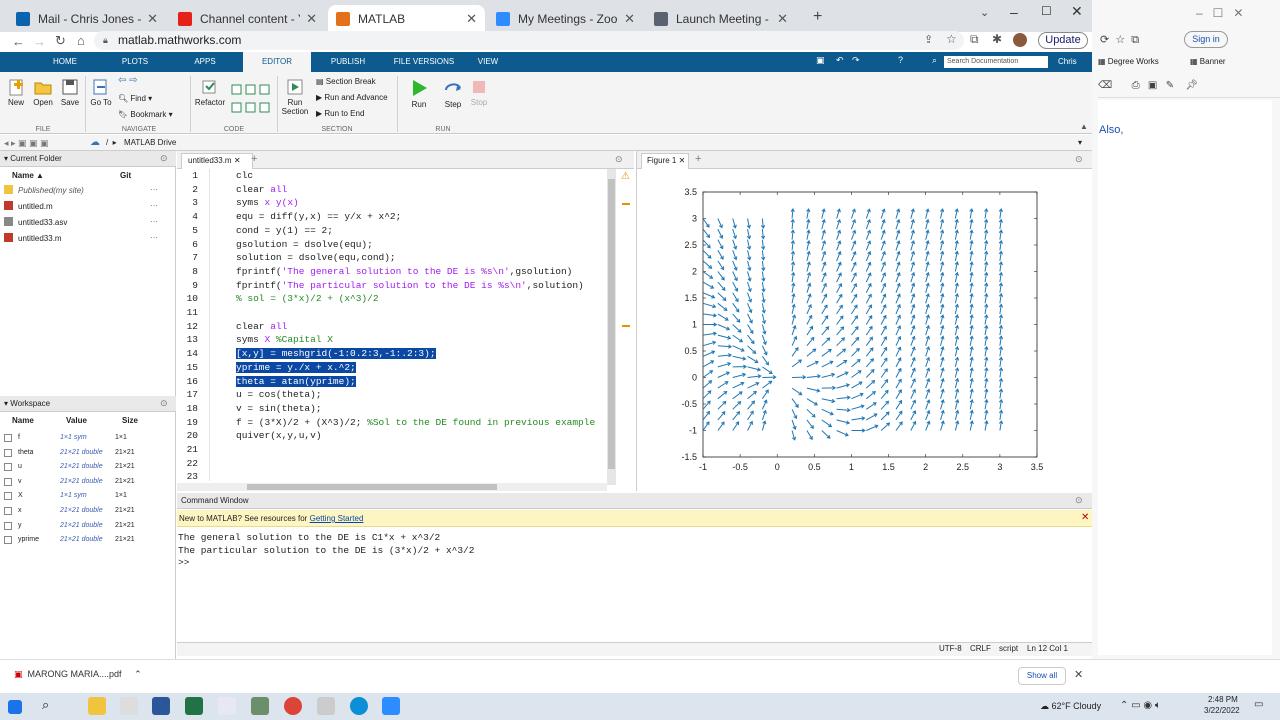 The height and width of the screenshot is (720, 1280). Describe the element at coordinates (337, 518) in the screenshot. I see `getting-started-link: Getting Started` at that location.